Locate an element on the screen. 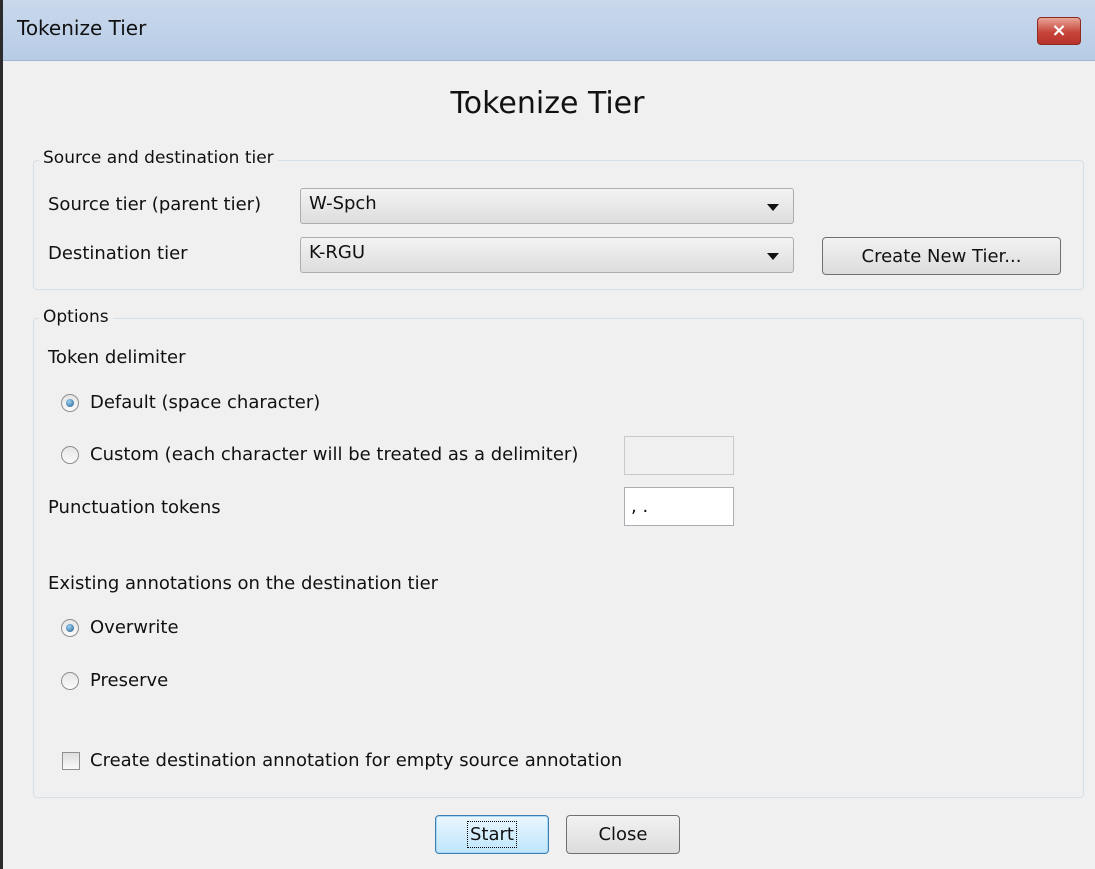 This screenshot has width=1095, height=869. default-delimiter-label: Default (space character) is located at coordinates (205, 402).